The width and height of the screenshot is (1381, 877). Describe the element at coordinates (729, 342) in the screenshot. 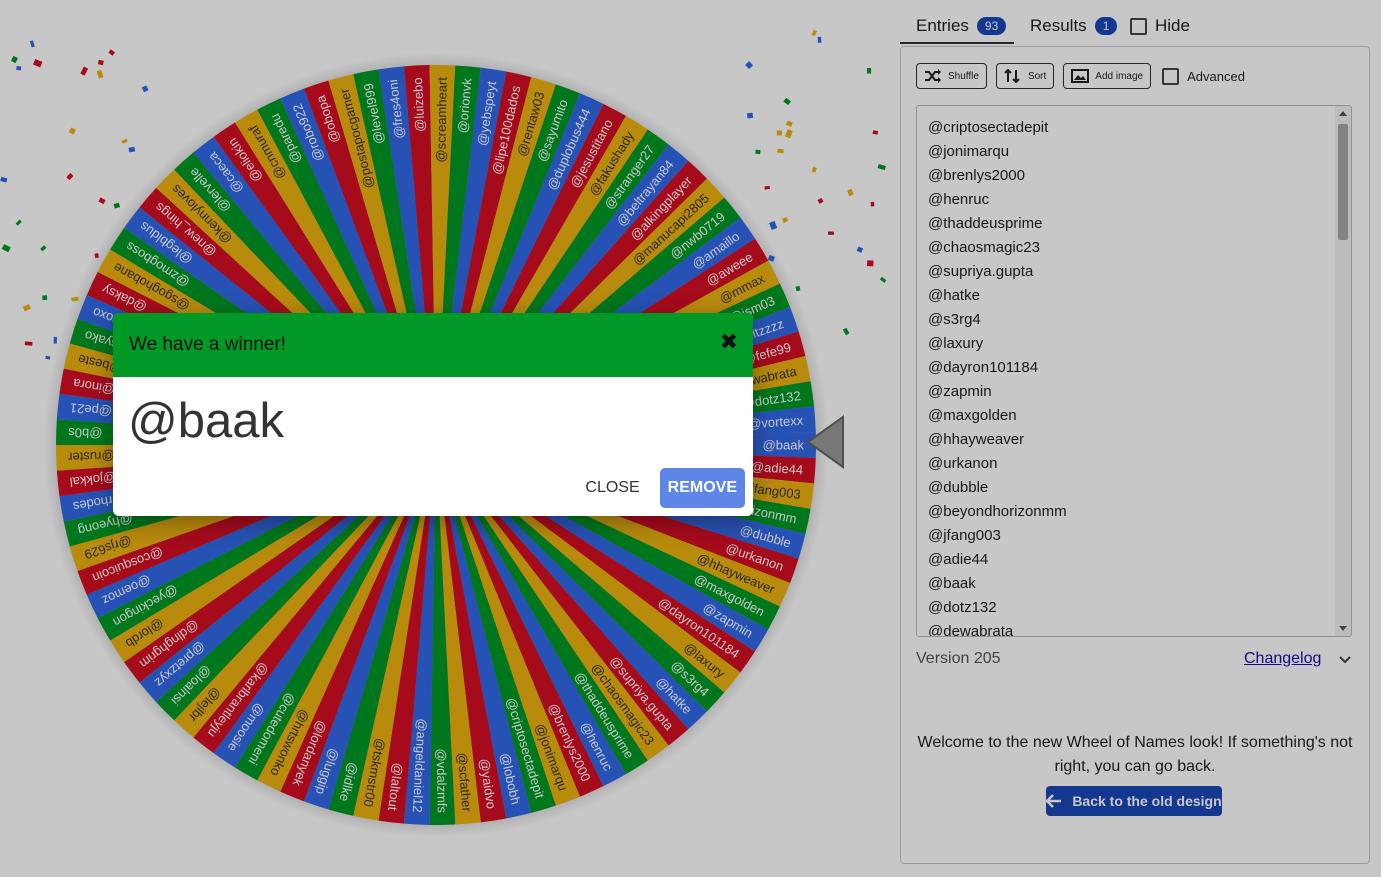

I see `close-icon: ✖` at that location.